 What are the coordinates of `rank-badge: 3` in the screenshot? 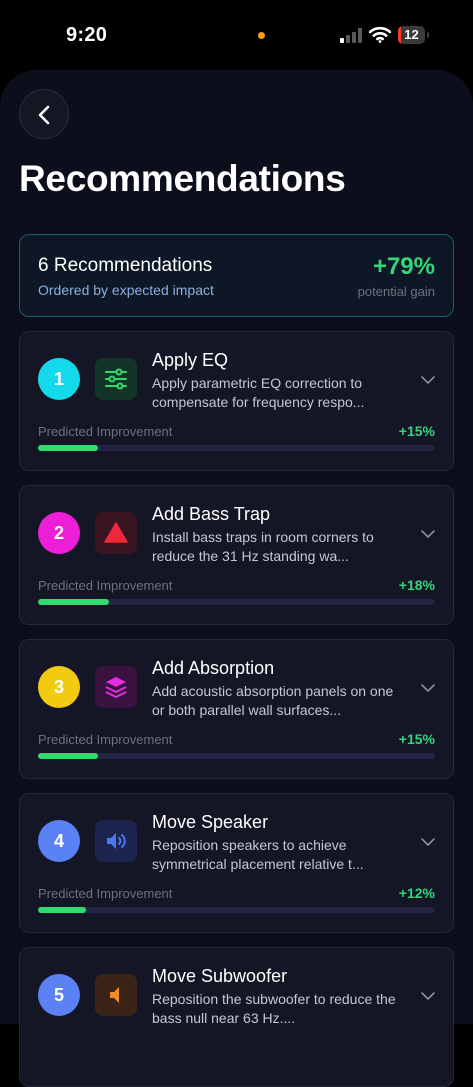 It's located at (59, 687).